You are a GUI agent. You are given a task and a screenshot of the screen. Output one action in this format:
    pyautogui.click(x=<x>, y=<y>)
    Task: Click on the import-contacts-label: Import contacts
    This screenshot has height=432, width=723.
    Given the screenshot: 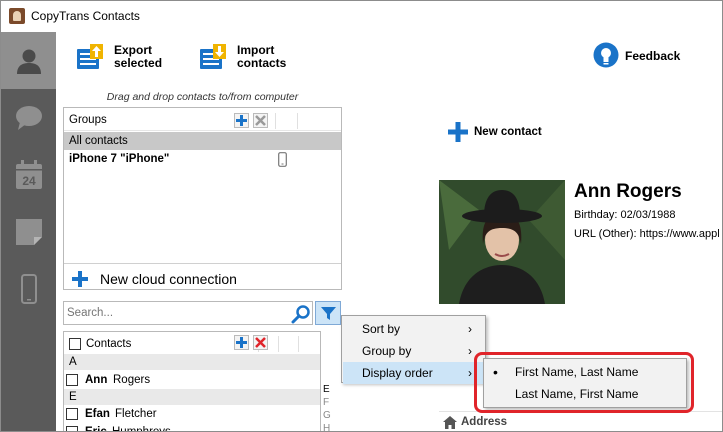 What is the action you would take?
    pyautogui.click(x=262, y=56)
    